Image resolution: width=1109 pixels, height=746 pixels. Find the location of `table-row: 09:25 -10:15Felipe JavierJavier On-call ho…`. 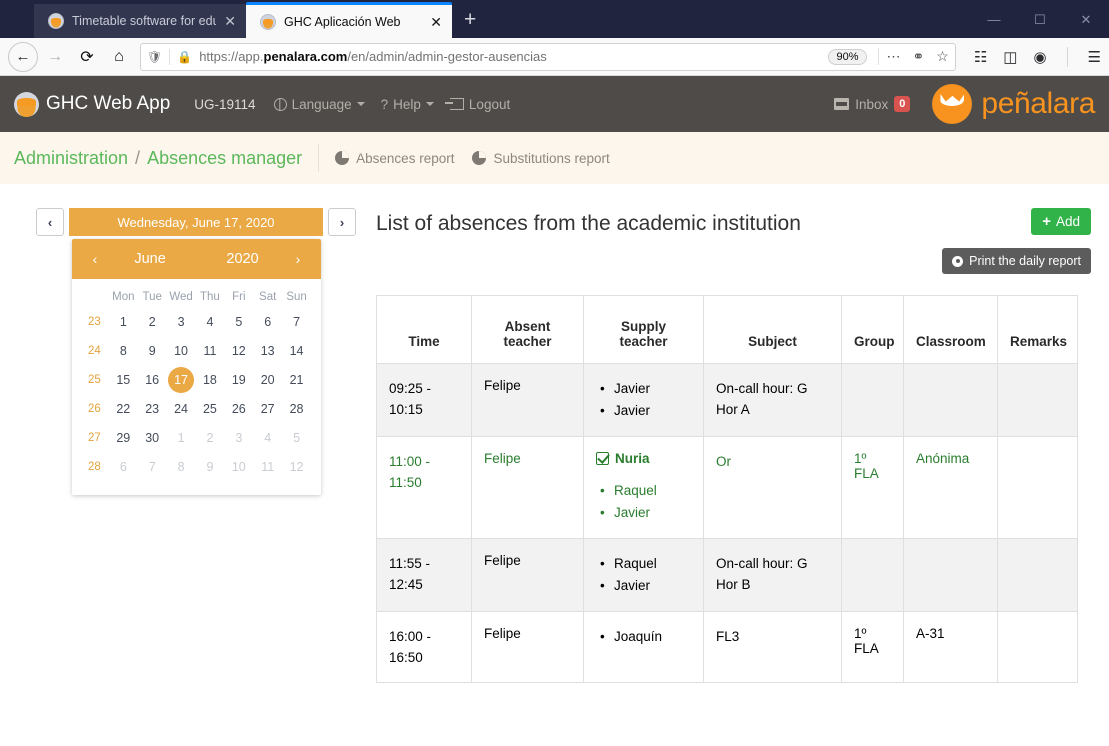

table-row: 09:25 -10:15Felipe JavierJavier On-call ho… is located at coordinates (727, 400).